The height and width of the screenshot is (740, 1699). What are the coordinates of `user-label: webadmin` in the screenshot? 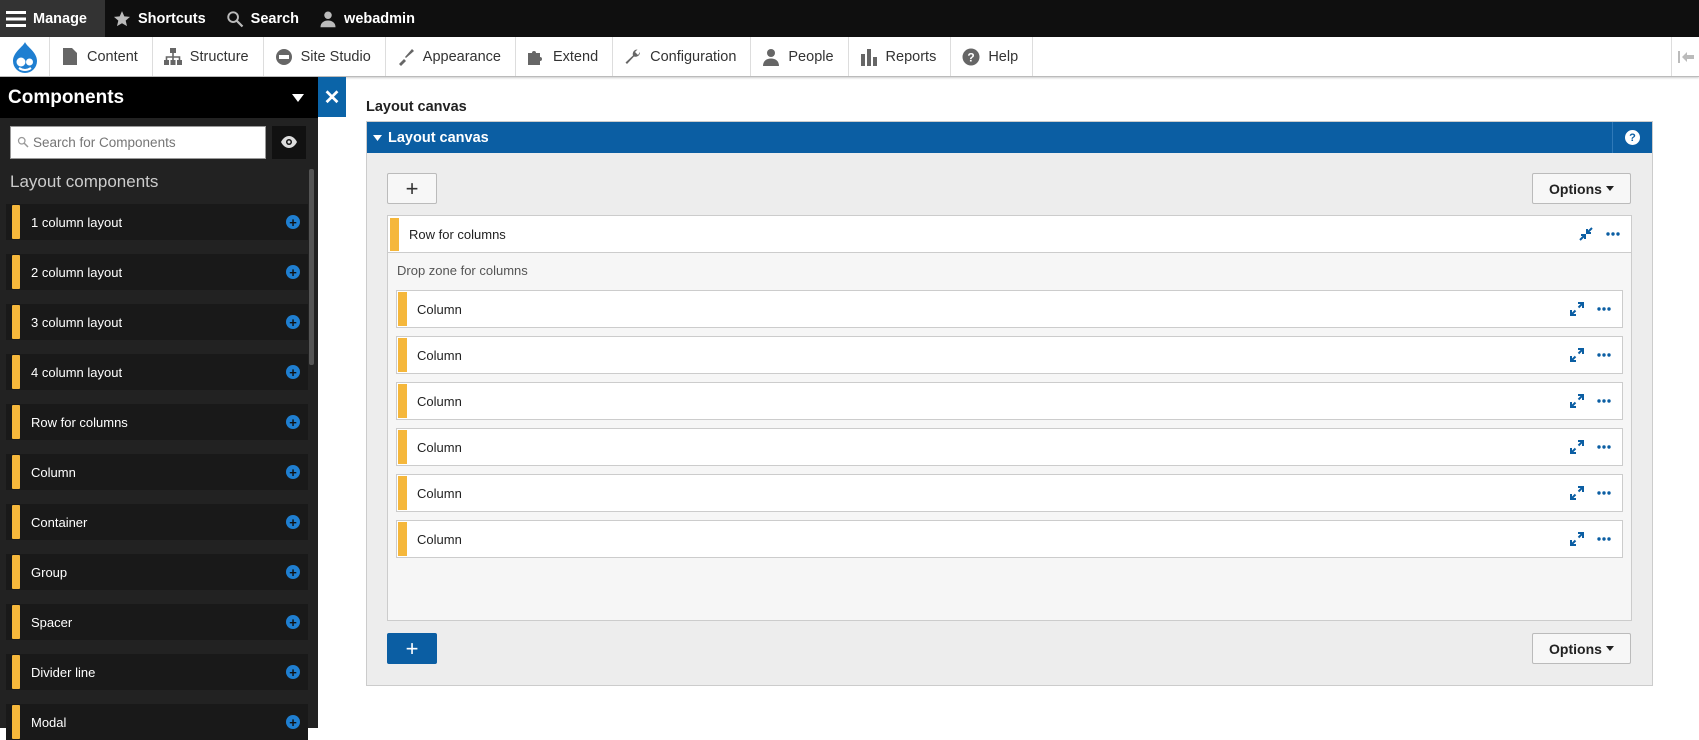 It's located at (379, 18).